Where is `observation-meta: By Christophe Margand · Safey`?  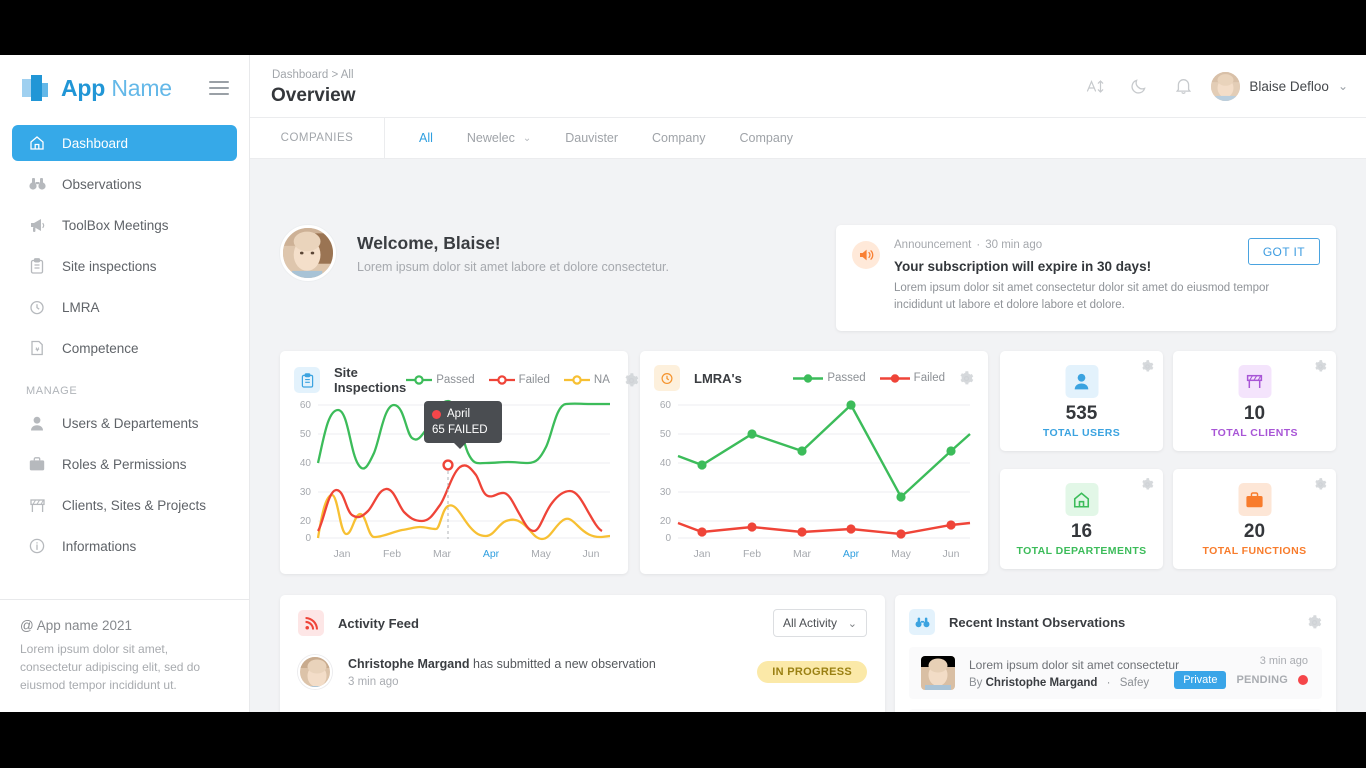 observation-meta: By Christophe Margand · Safey is located at coordinates (1074, 683).